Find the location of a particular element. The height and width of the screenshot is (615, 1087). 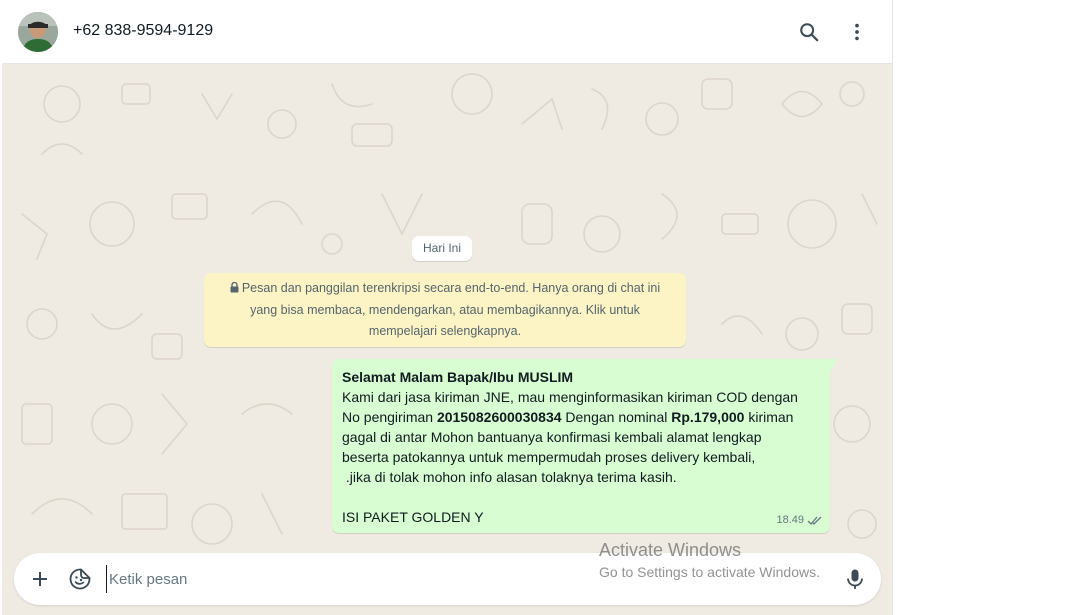

avatar-image is located at coordinates (38, 32).